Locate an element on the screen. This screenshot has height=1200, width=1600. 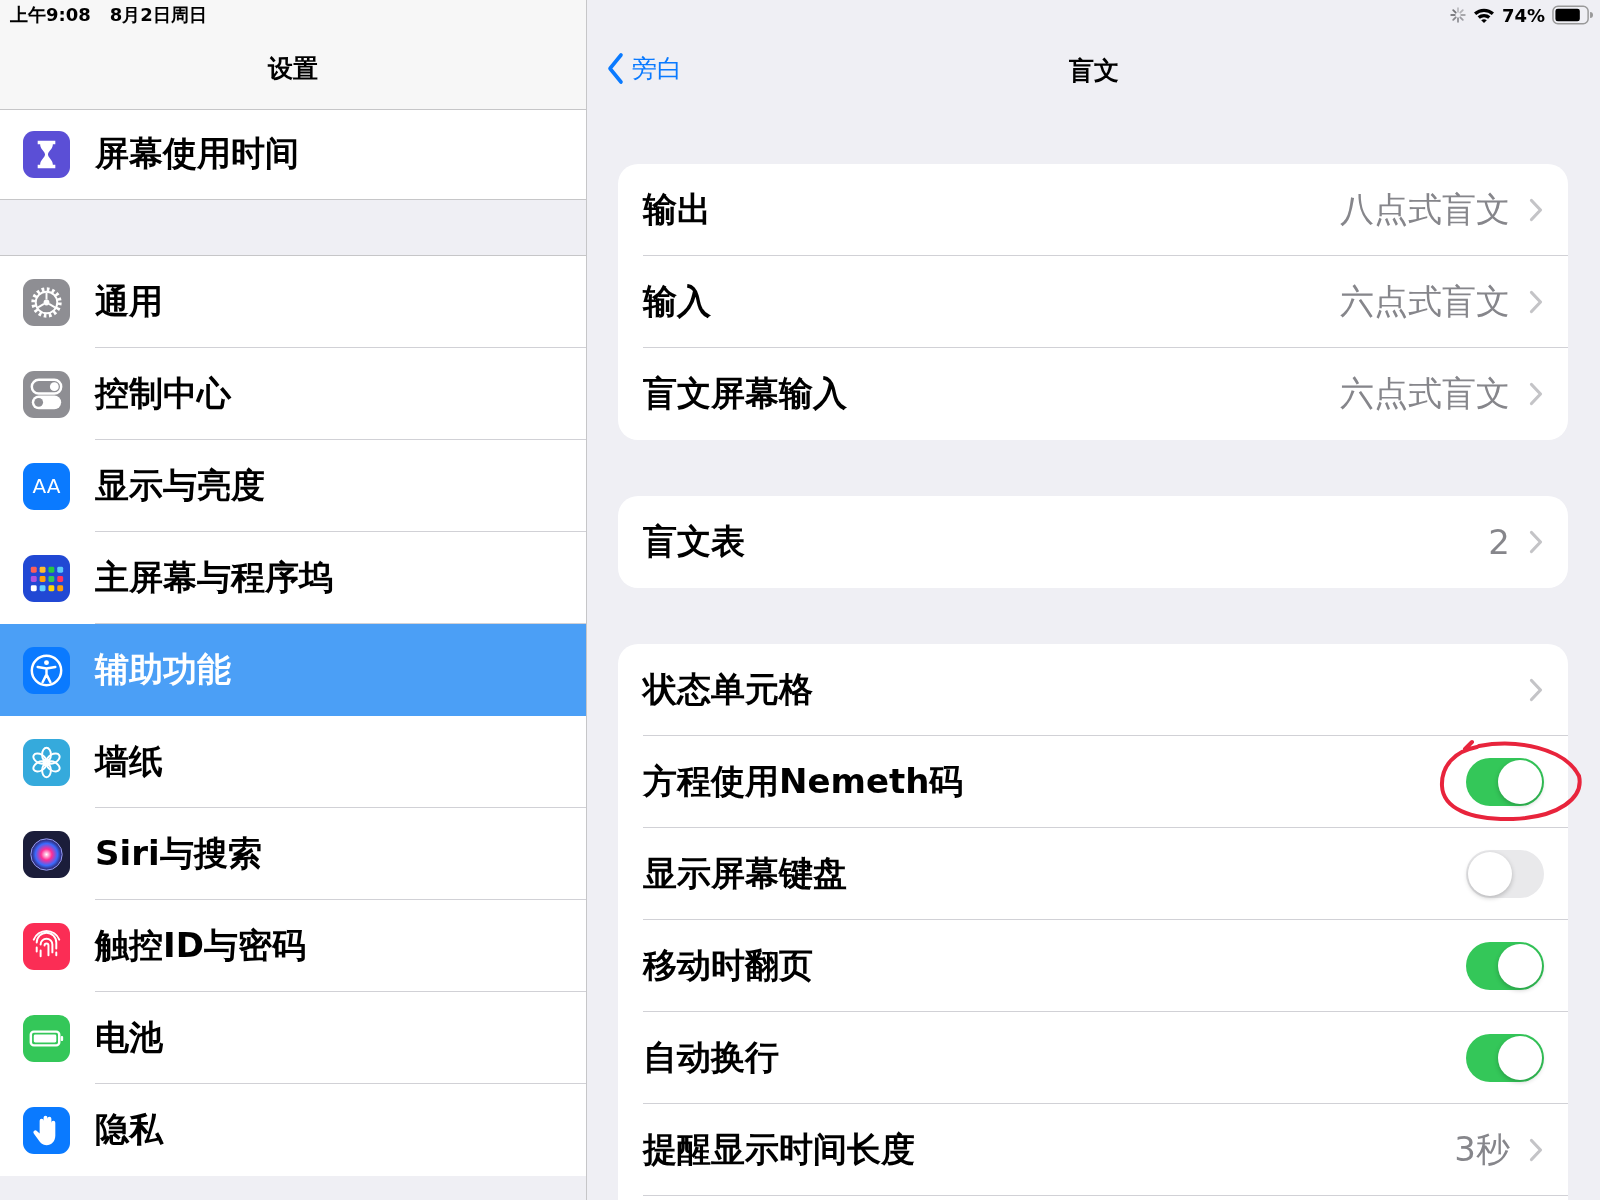
back-button: 旁白 is located at coordinates (644, 68).